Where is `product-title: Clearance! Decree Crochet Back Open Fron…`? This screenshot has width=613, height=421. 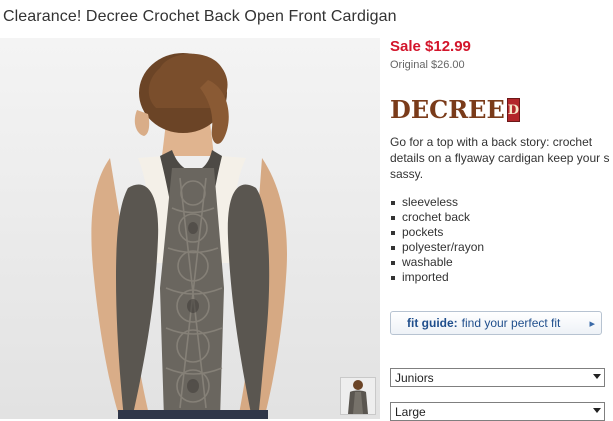
product-title: Clearance! Decree Crochet Back Open Fron… is located at coordinates (200, 16).